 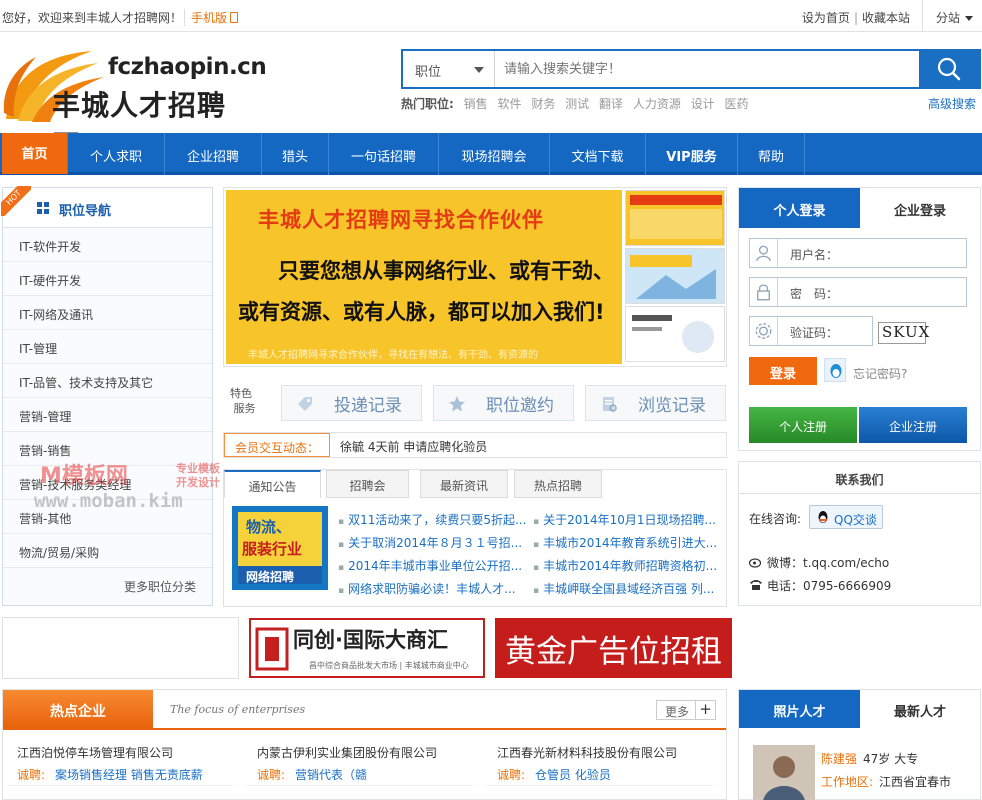 I want to click on hot-companies-subtitle: The focus of enterprises, so click(x=238, y=709).